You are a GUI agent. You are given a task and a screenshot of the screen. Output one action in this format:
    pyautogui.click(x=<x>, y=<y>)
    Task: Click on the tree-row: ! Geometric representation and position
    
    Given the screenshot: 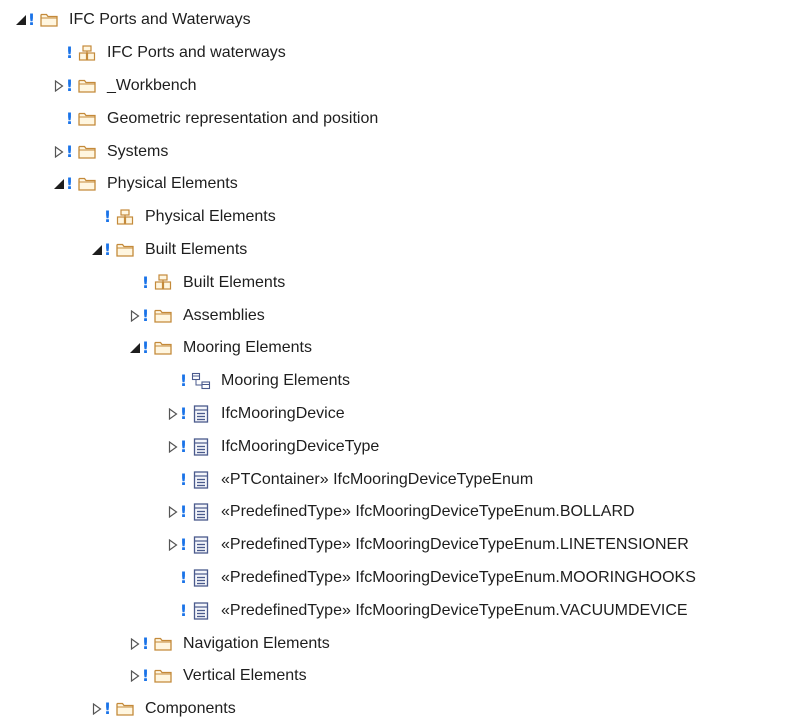 What is the action you would take?
    pyautogui.click(x=400, y=118)
    